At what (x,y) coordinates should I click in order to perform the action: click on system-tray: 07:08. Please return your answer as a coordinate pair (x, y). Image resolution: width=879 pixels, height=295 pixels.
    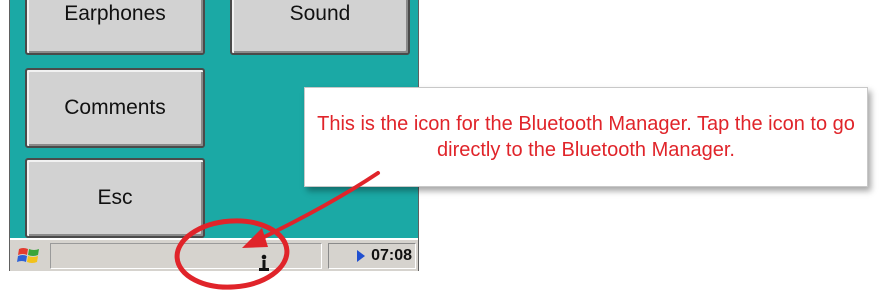
    Looking at the image, I should click on (372, 256).